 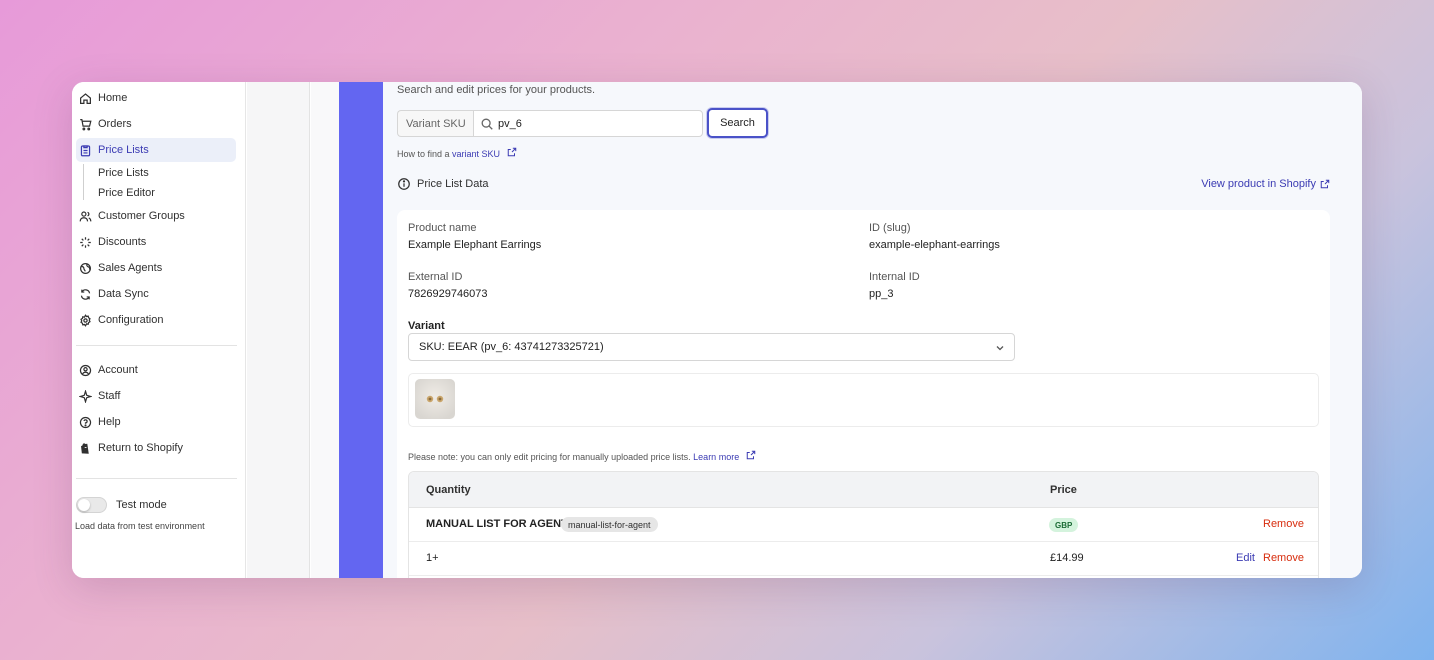 I want to click on variant-image-box, so click(x=863, y=400).